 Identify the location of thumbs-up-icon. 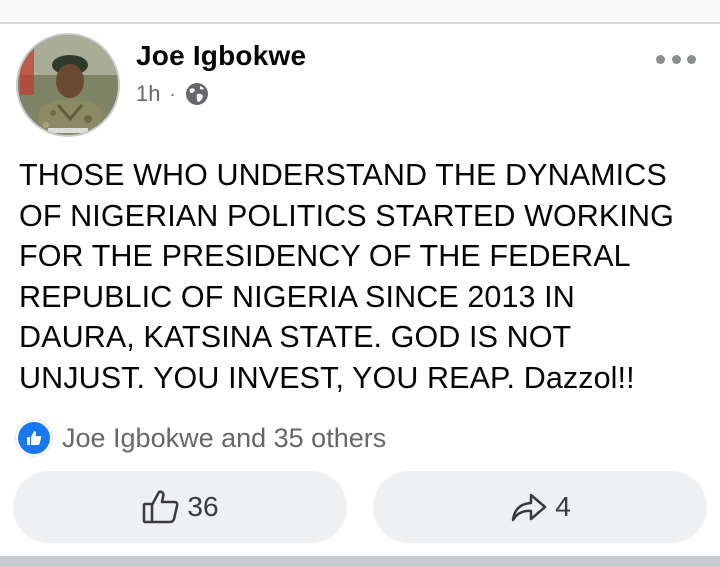
(161, 507).